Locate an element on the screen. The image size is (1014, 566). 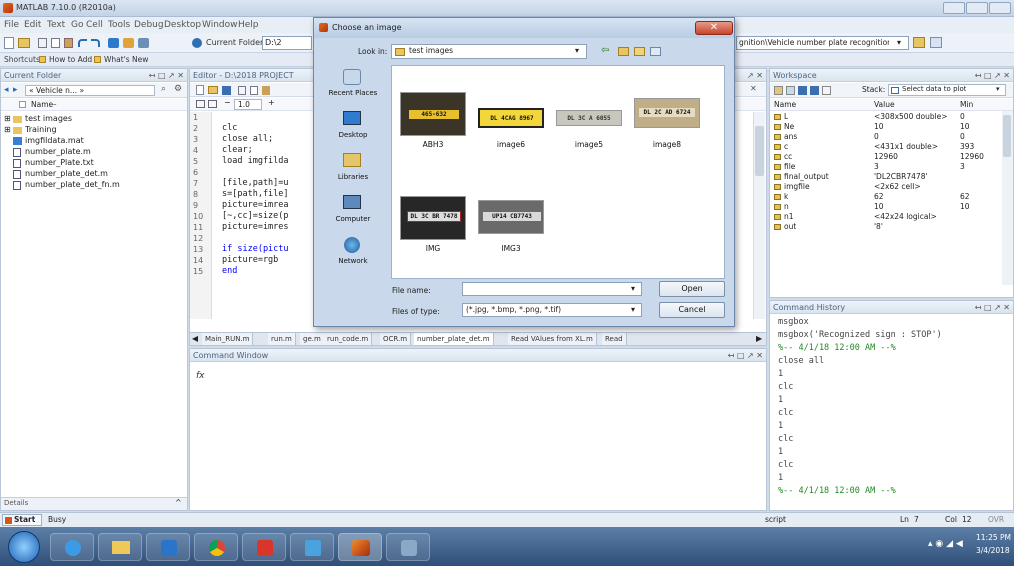
browse-folder-icon is located at coordinates (919, 42).